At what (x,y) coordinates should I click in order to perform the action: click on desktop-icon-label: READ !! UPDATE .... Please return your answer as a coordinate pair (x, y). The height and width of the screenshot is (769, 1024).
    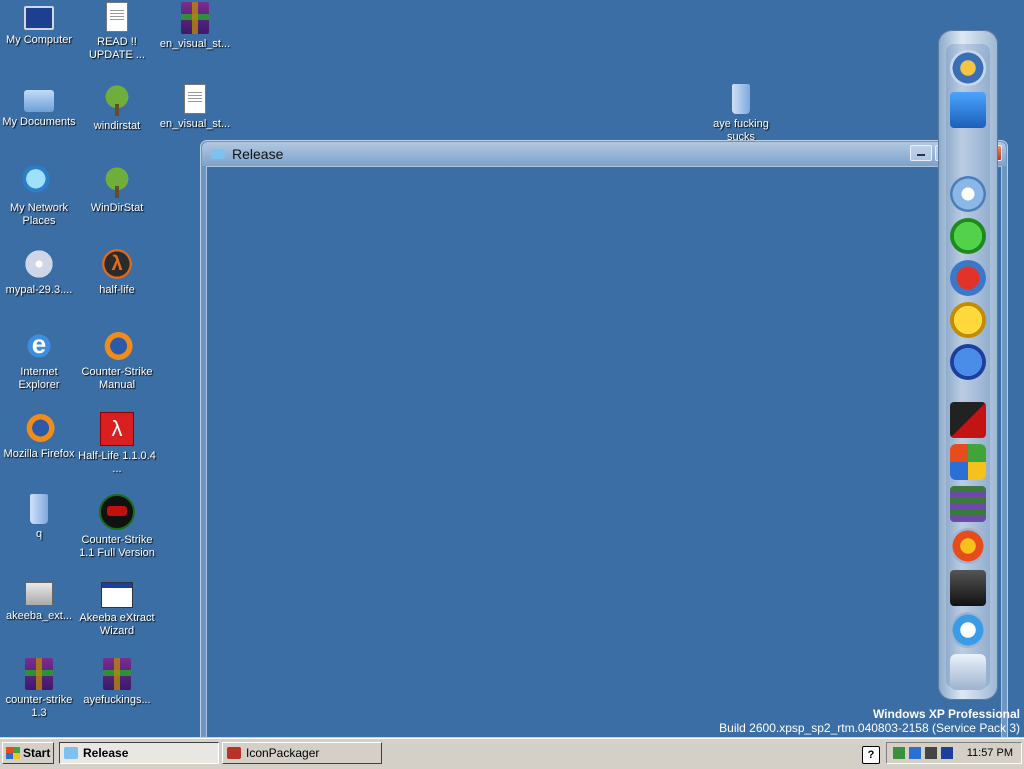
    Looking at the image, I should click on (117, 48).